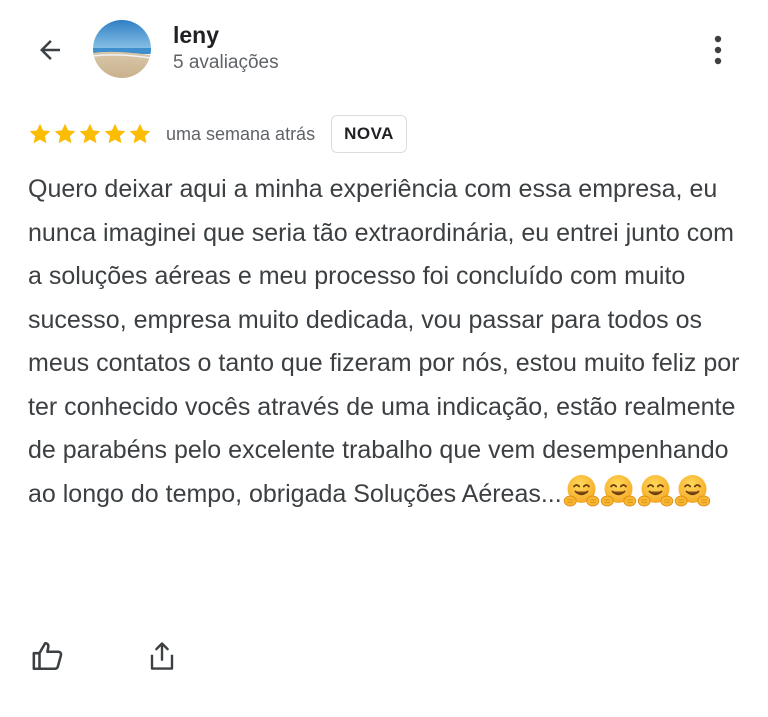 Image resolution: width=768 pixels, height=717 pixels. I want to click on like-button, so click(48, 656).